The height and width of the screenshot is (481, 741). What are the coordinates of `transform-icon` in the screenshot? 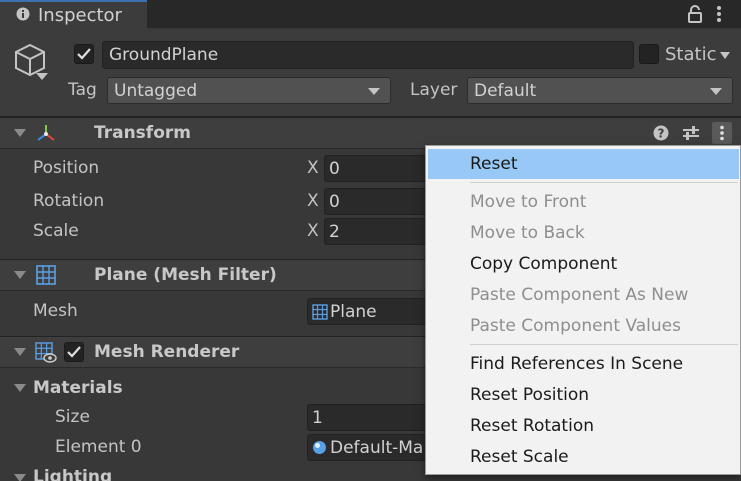 It's located at (46, 135).